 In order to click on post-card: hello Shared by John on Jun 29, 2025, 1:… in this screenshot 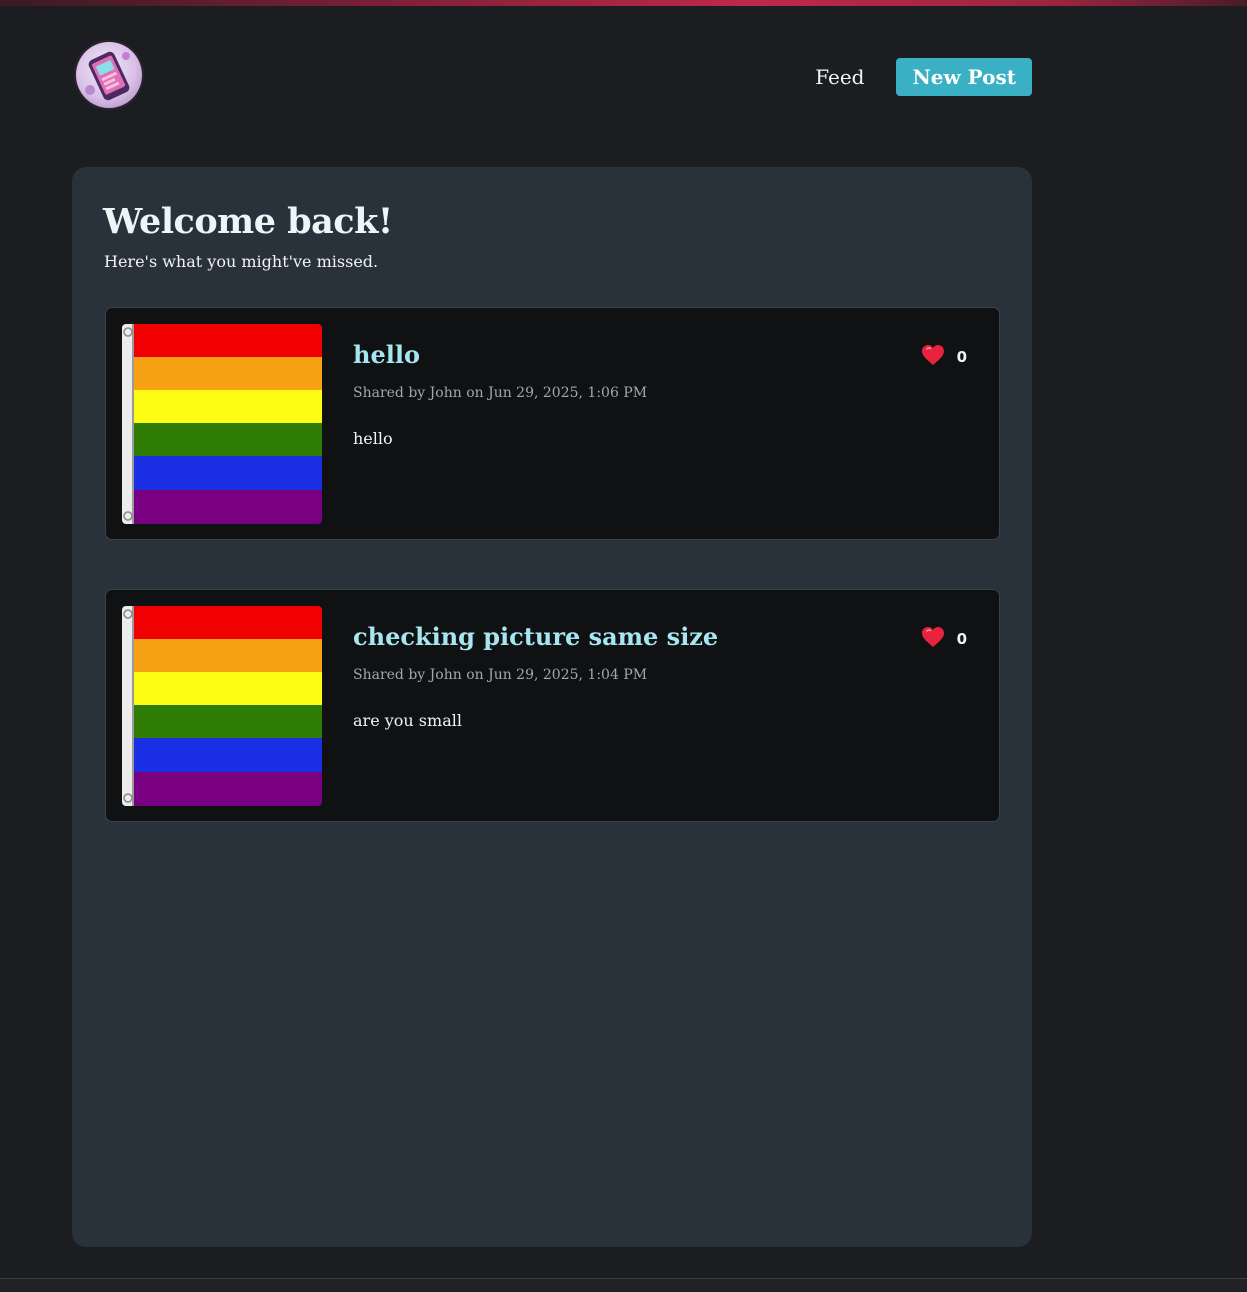, I will do `click(552, 423)`.